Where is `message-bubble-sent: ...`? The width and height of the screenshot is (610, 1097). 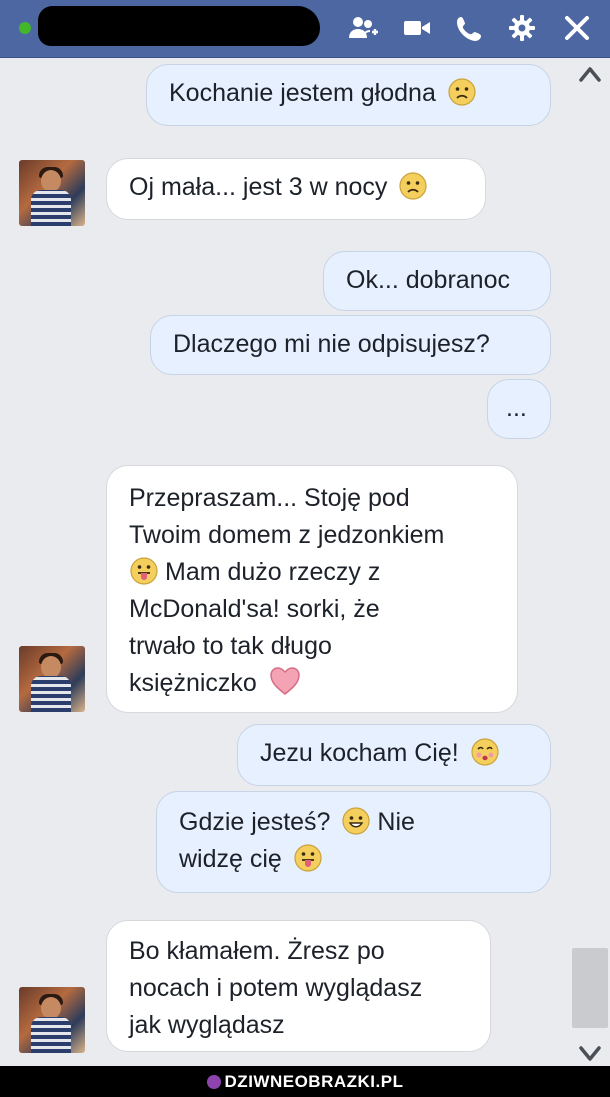
message-bubble-sent: ... is located at coordinates (519, 409).